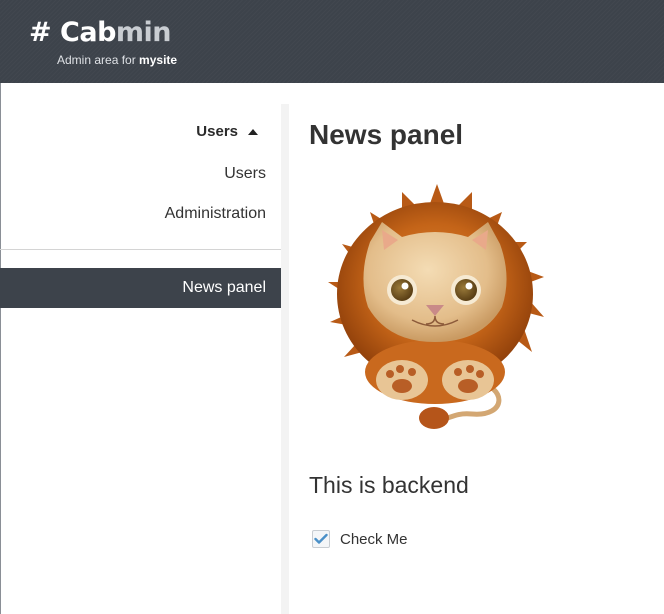 The width and height of the screenshot is (664, 614). I want to click on caret-up-icon, so click(253, 131).